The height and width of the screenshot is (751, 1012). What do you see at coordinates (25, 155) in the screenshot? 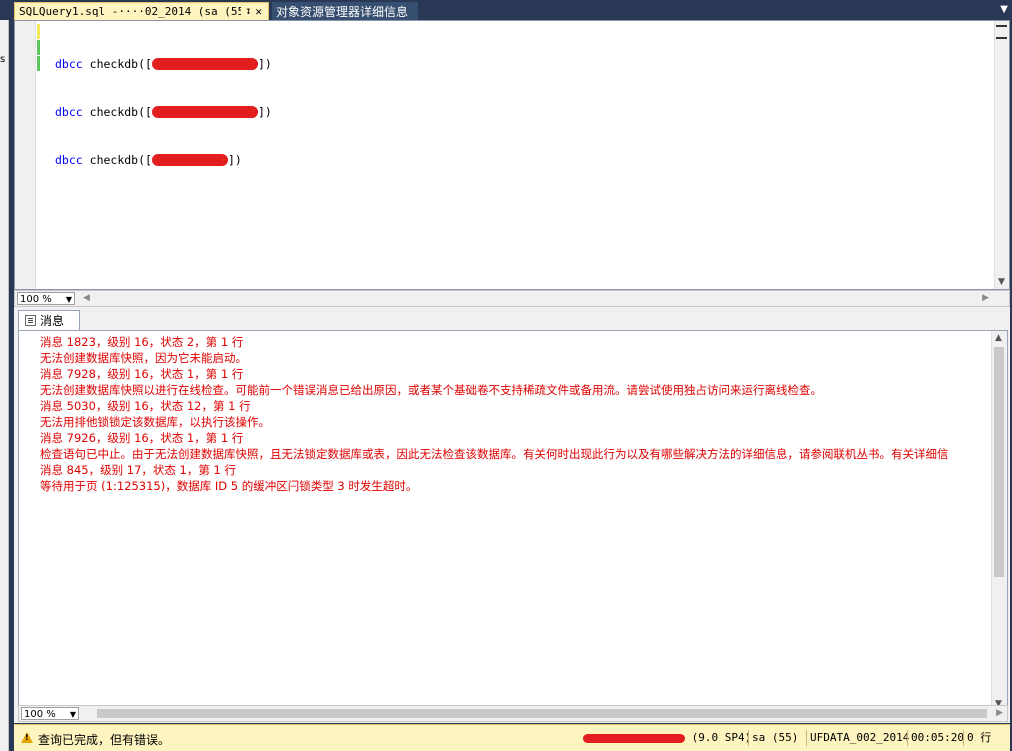
I see `editor-margin` at bounding box center [25, 155].